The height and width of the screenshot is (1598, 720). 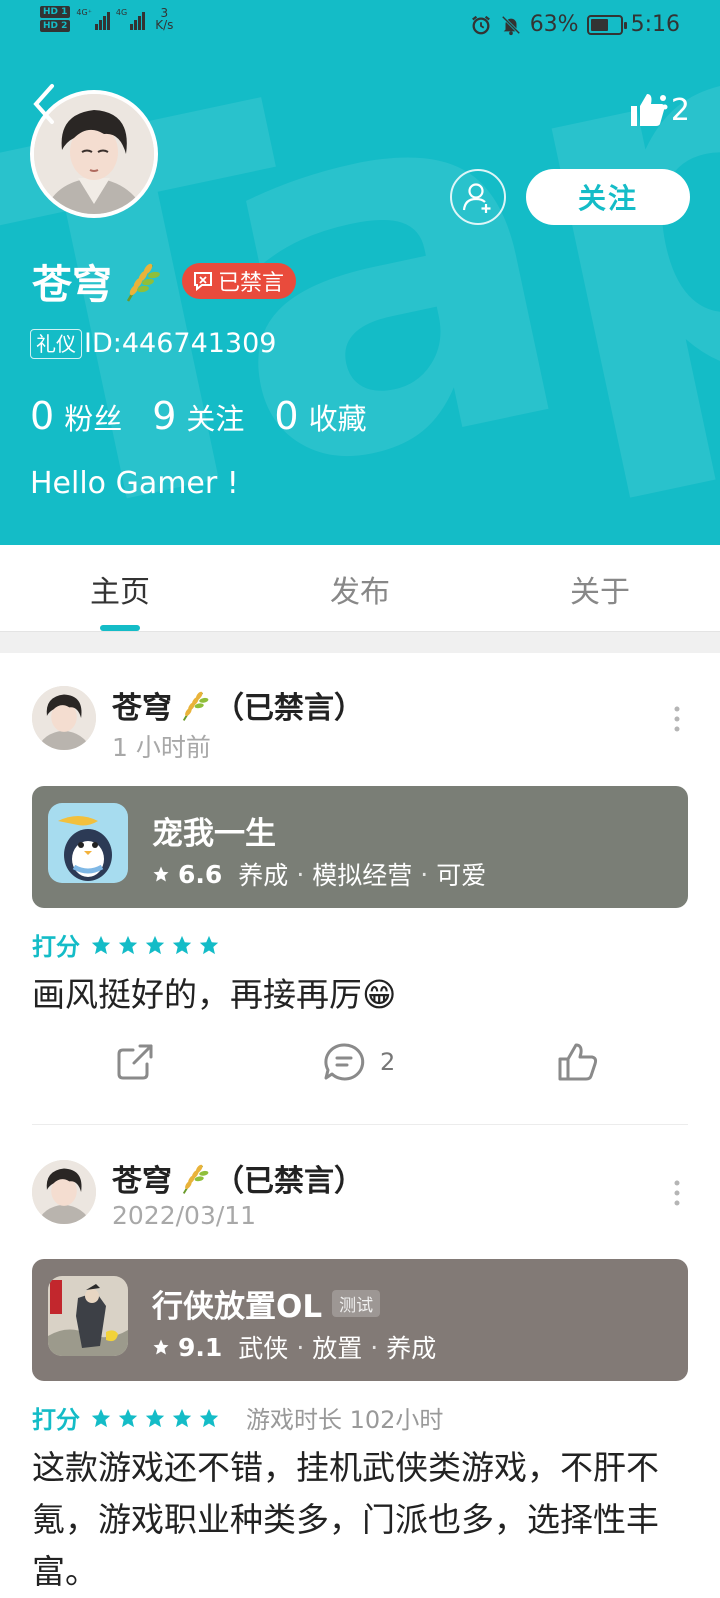 I want to click on etiquette-tag: 礼仪, so click(x=56, y=343).